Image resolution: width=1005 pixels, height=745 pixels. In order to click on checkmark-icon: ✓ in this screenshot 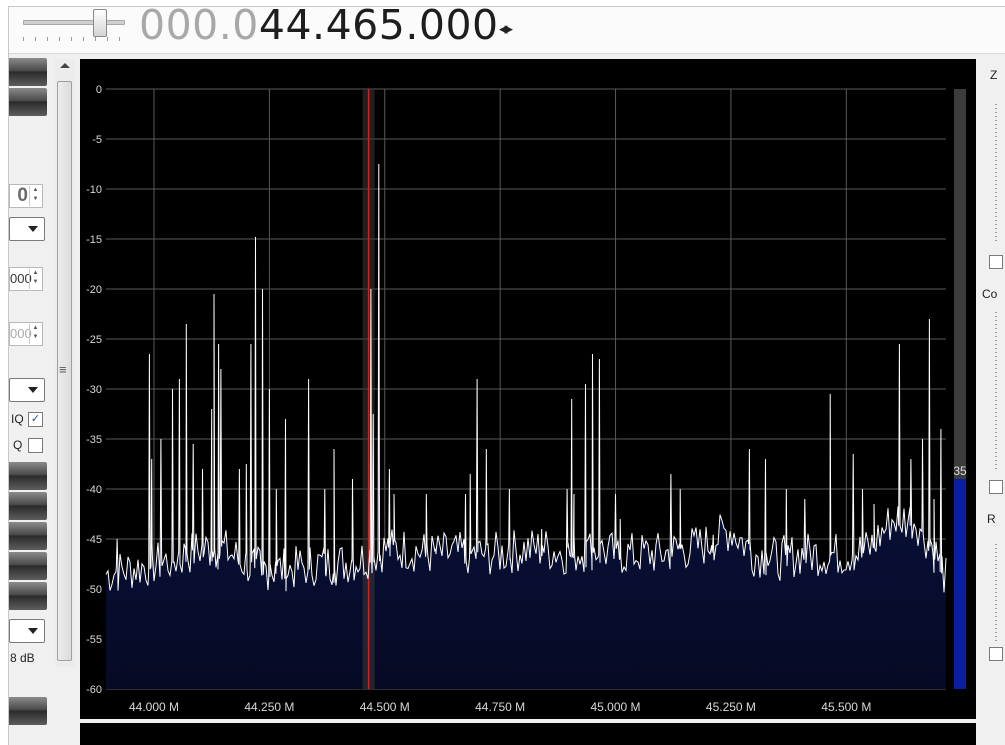, I will do `click(35, 419)`.